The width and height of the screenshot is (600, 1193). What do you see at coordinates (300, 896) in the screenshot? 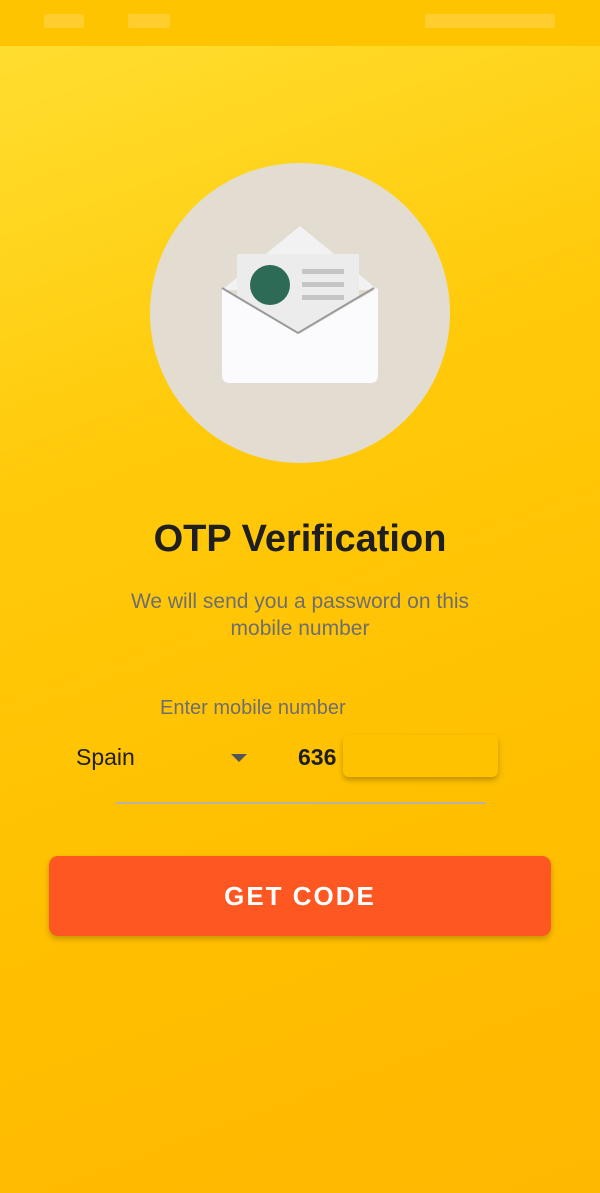
I see `get-code-button: GET CODE` at bounding box center [300, 896].